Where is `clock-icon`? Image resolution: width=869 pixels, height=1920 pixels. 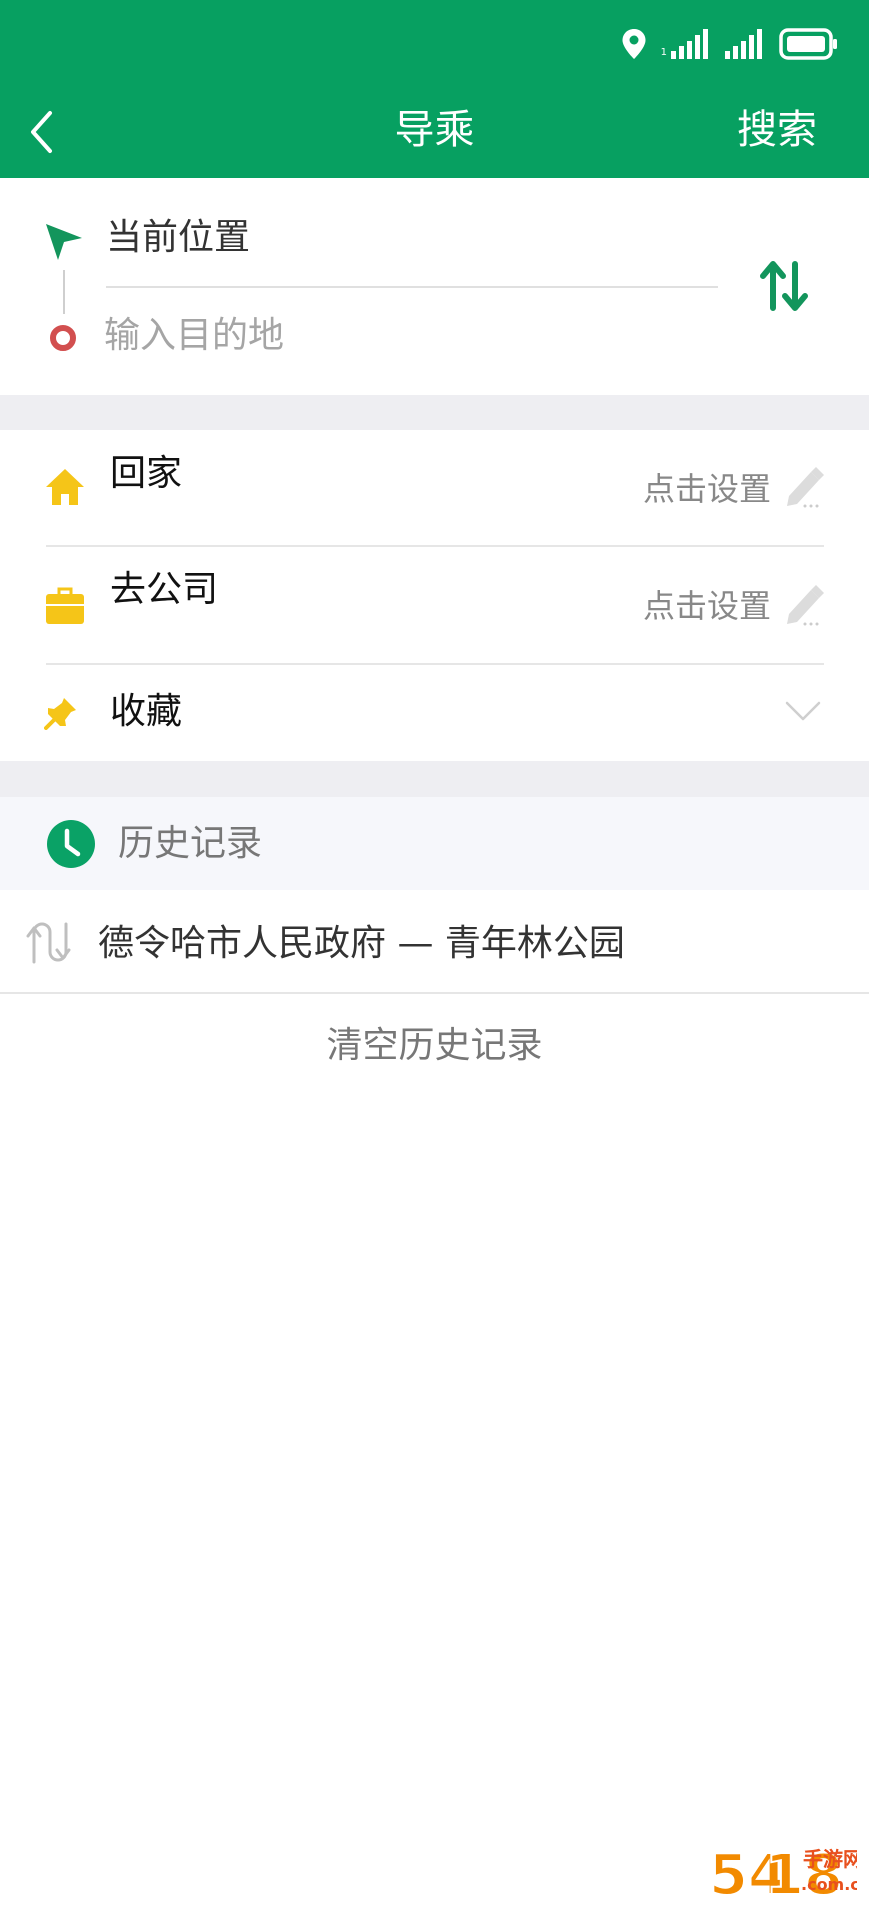 clock-icon is located at coordinates (71, 844).